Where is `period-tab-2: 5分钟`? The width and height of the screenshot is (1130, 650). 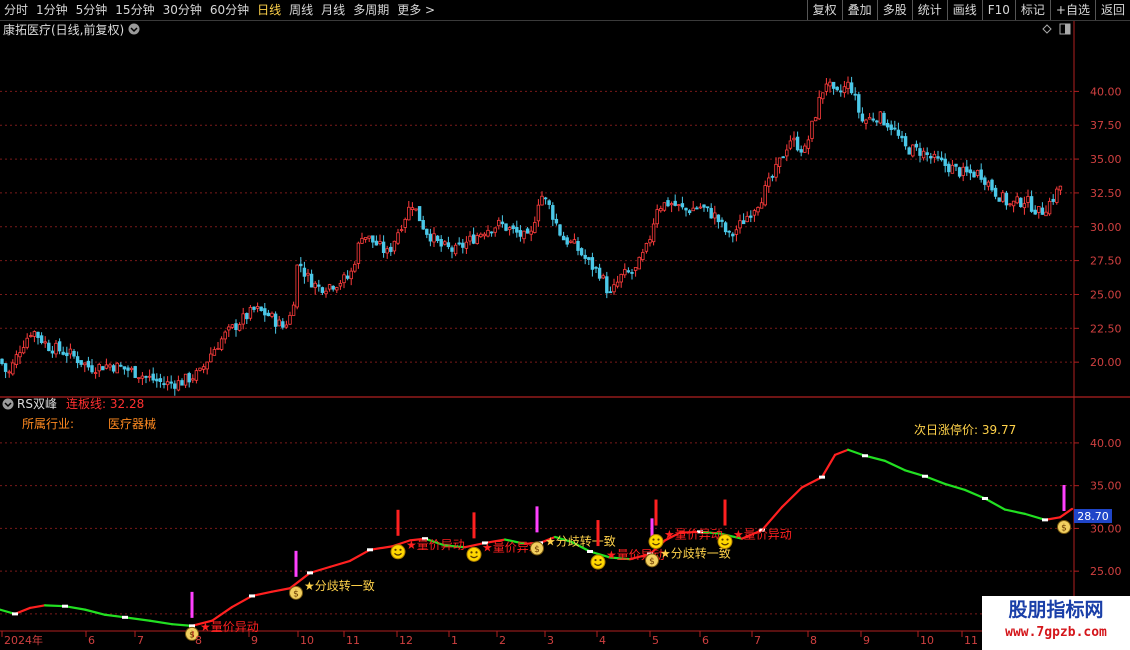
period-tab-2: 5分钟 is located at coordinates (92, 10).